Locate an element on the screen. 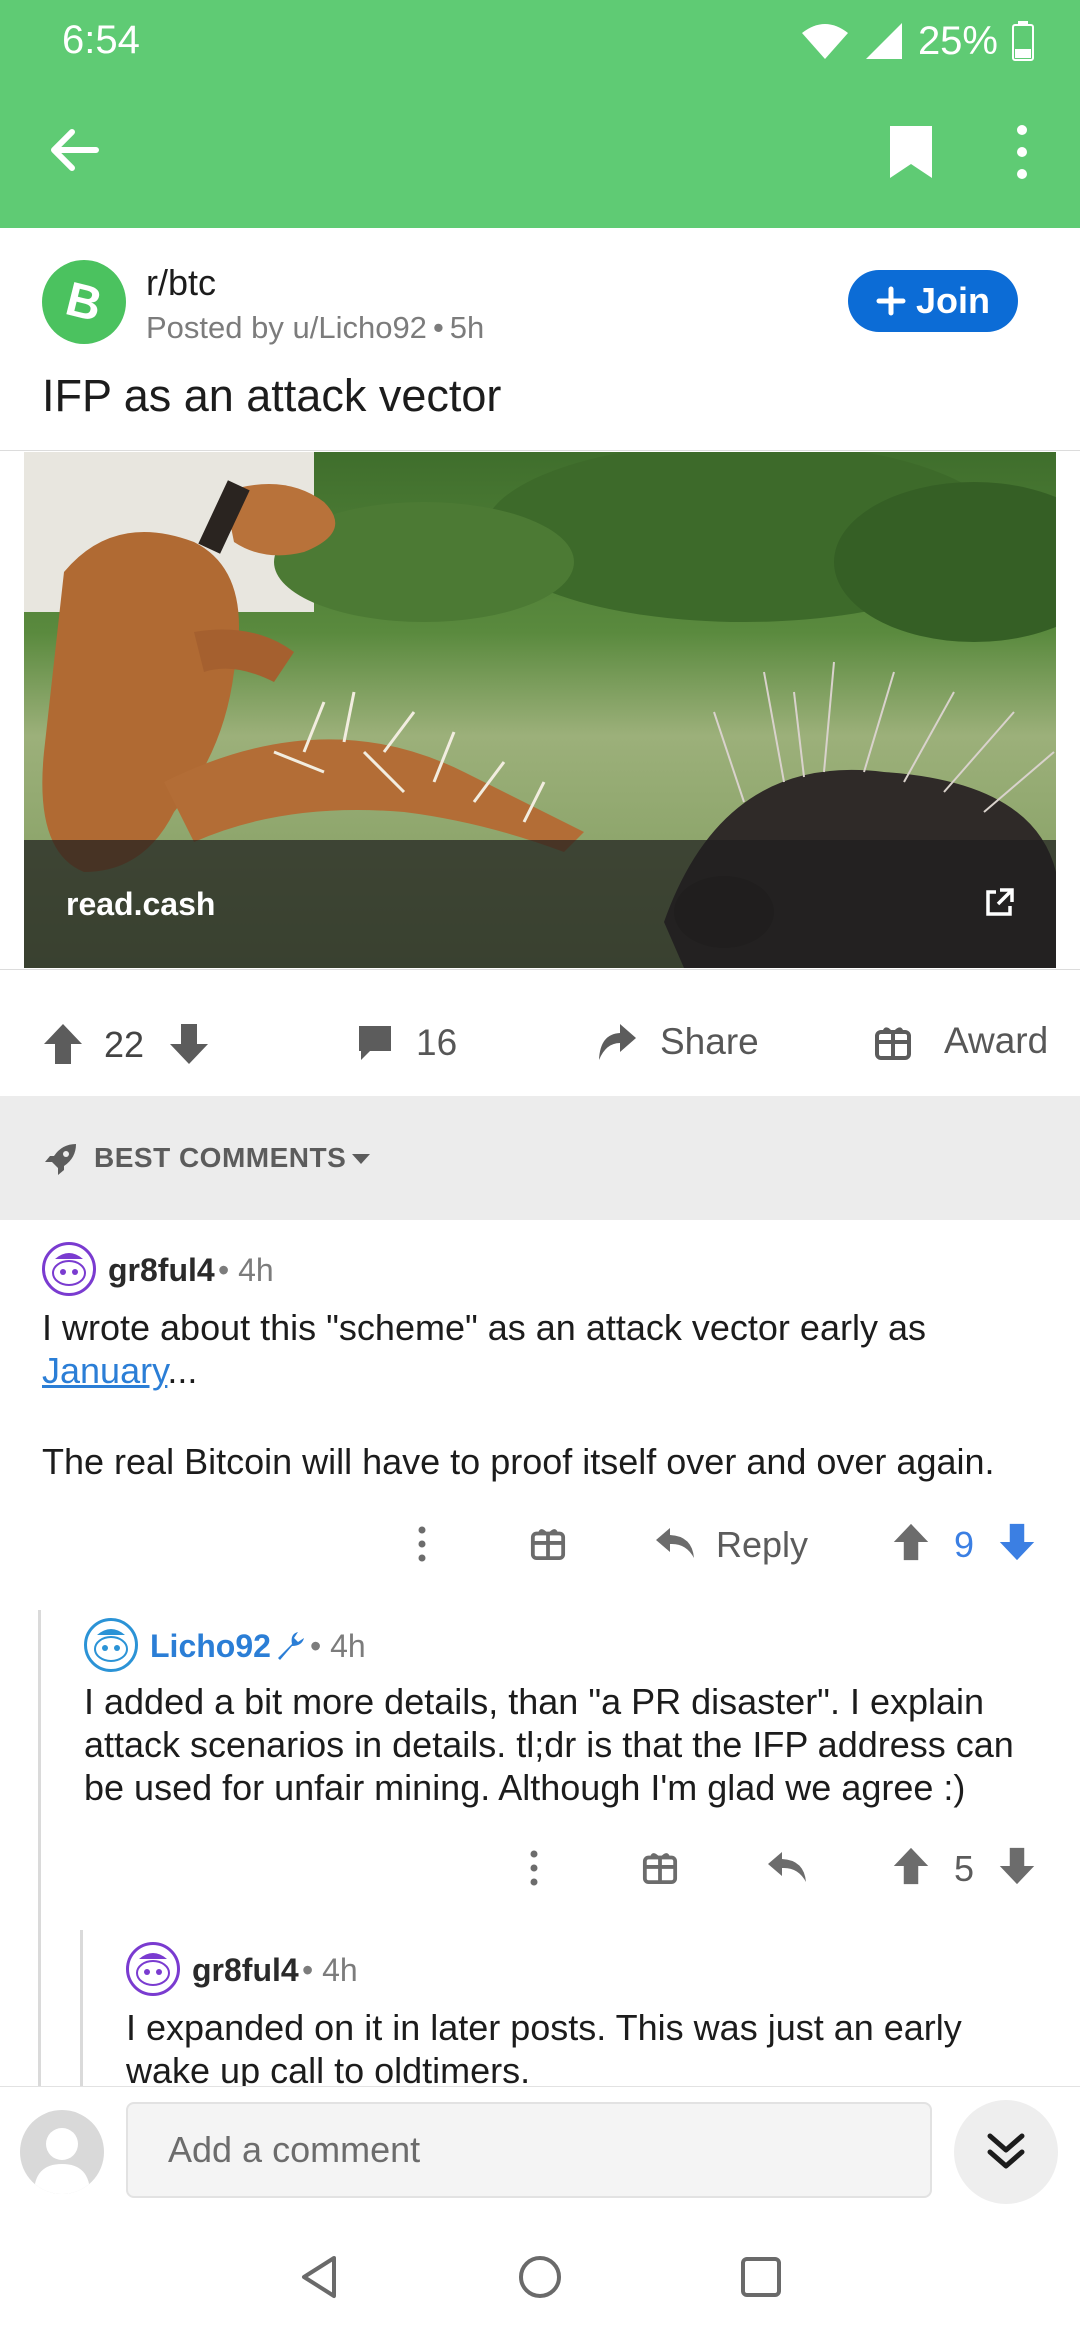 The image size is (1080, 2340). join-button: Join is located at coordinates (933, 301).